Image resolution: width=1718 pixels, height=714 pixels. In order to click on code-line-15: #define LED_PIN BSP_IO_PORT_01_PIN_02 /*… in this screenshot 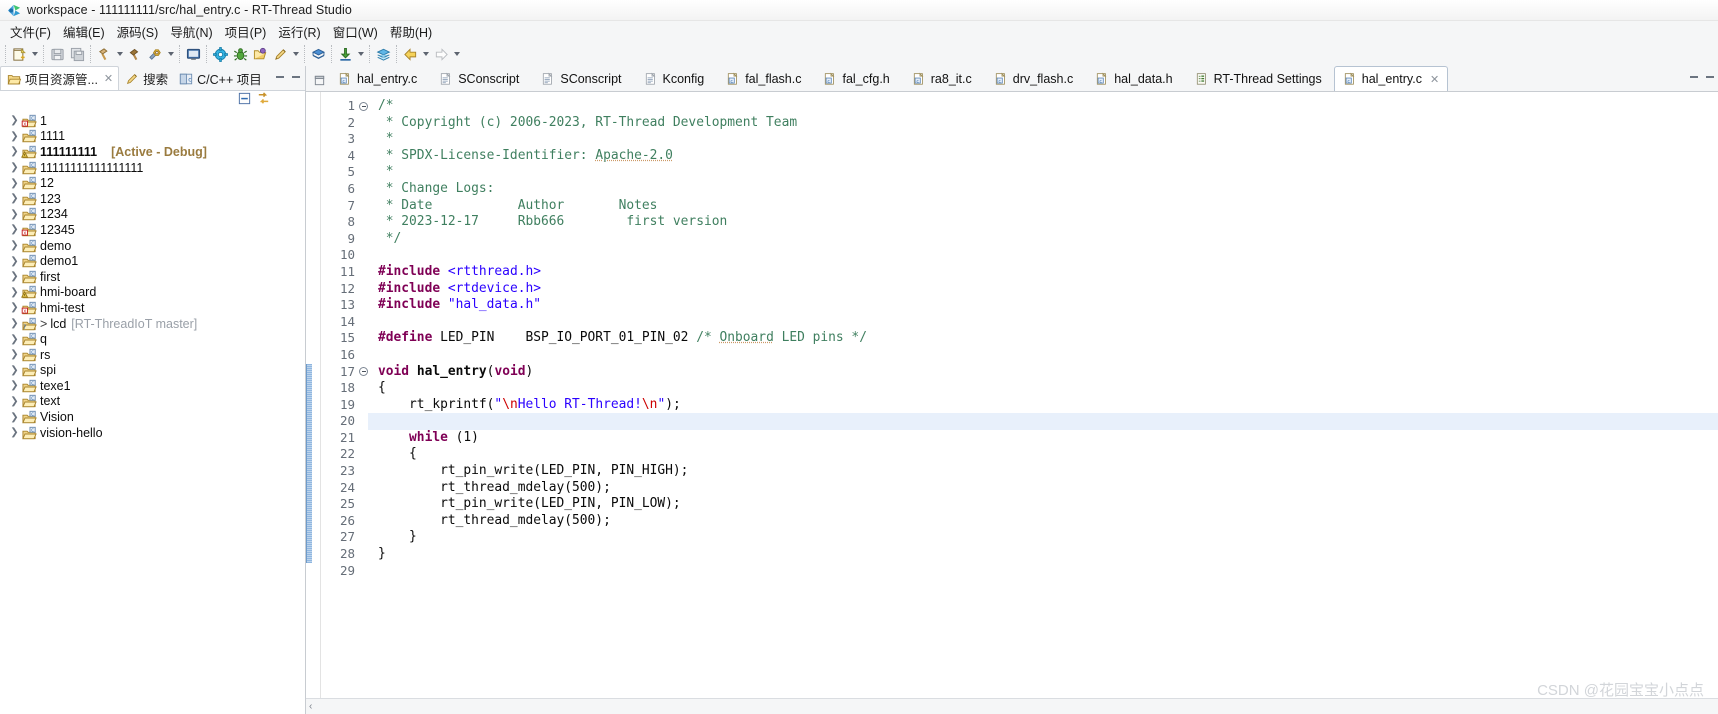, I will do `click(1043, 338)`.